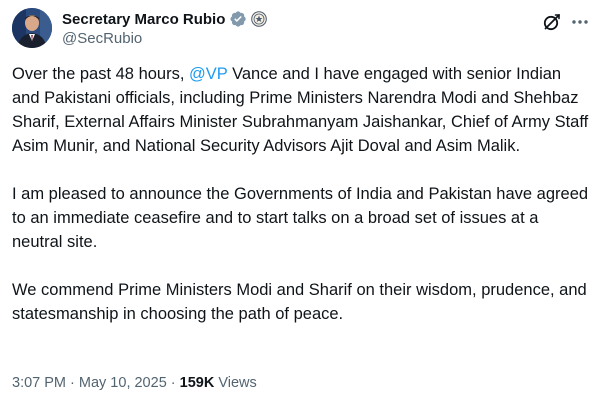 The width and height of the screenshot is (600, 410). I want to click on grok-icon, so click(551, 22).